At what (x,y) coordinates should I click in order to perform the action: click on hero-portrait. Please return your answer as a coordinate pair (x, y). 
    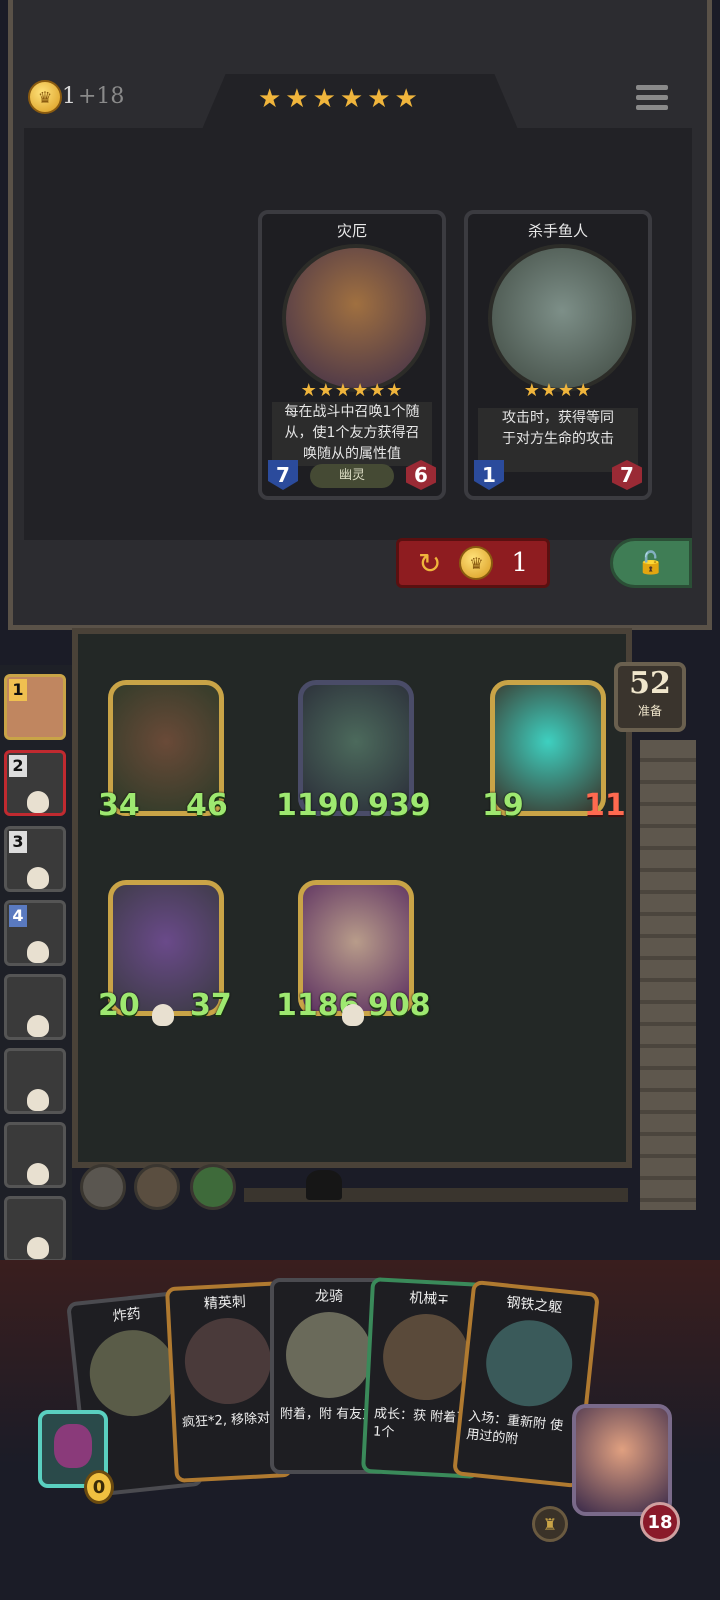
    Looking at the image, I should click on (622, 1460).